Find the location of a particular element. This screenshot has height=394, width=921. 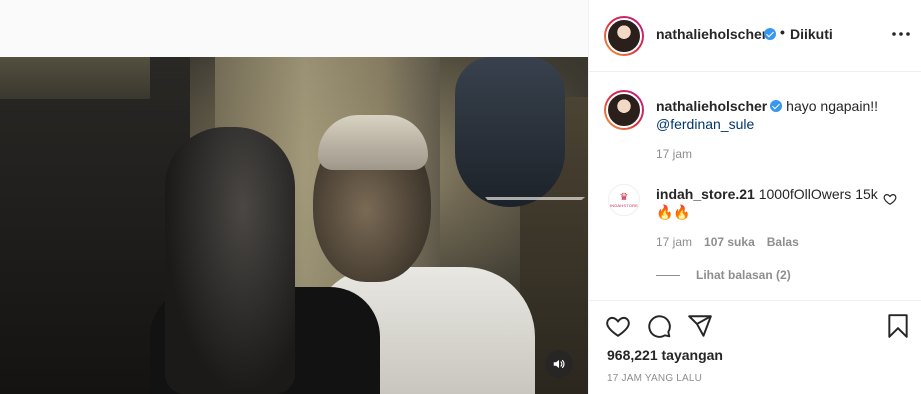

comment-timestamp: 17 jam is located at coordinates (674, 242).